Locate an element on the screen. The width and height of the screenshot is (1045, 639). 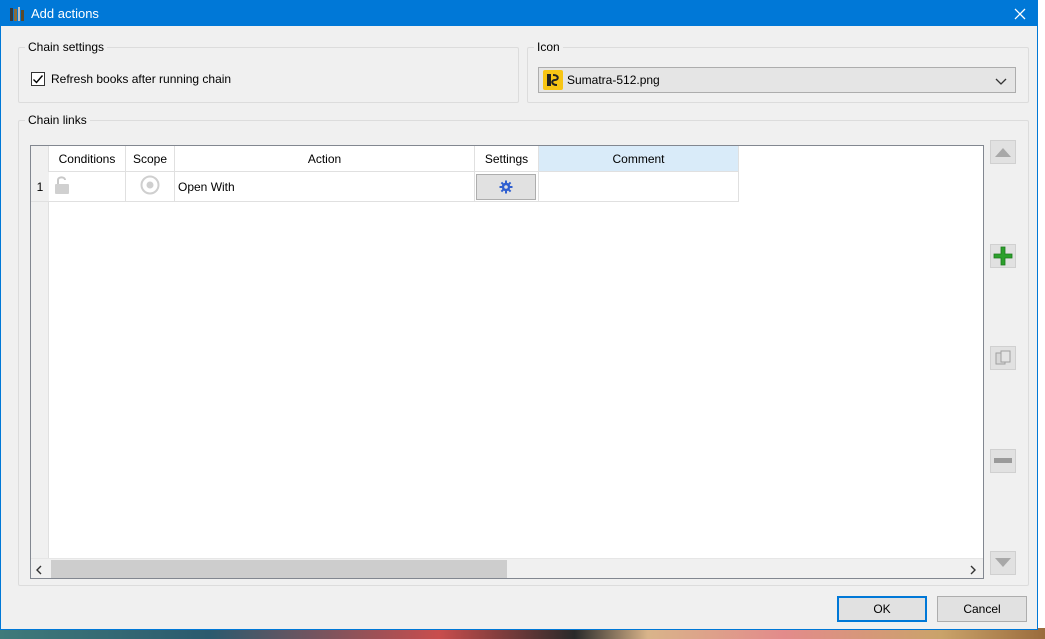
arrow-up-icon is located at coordinates (1003, 152).